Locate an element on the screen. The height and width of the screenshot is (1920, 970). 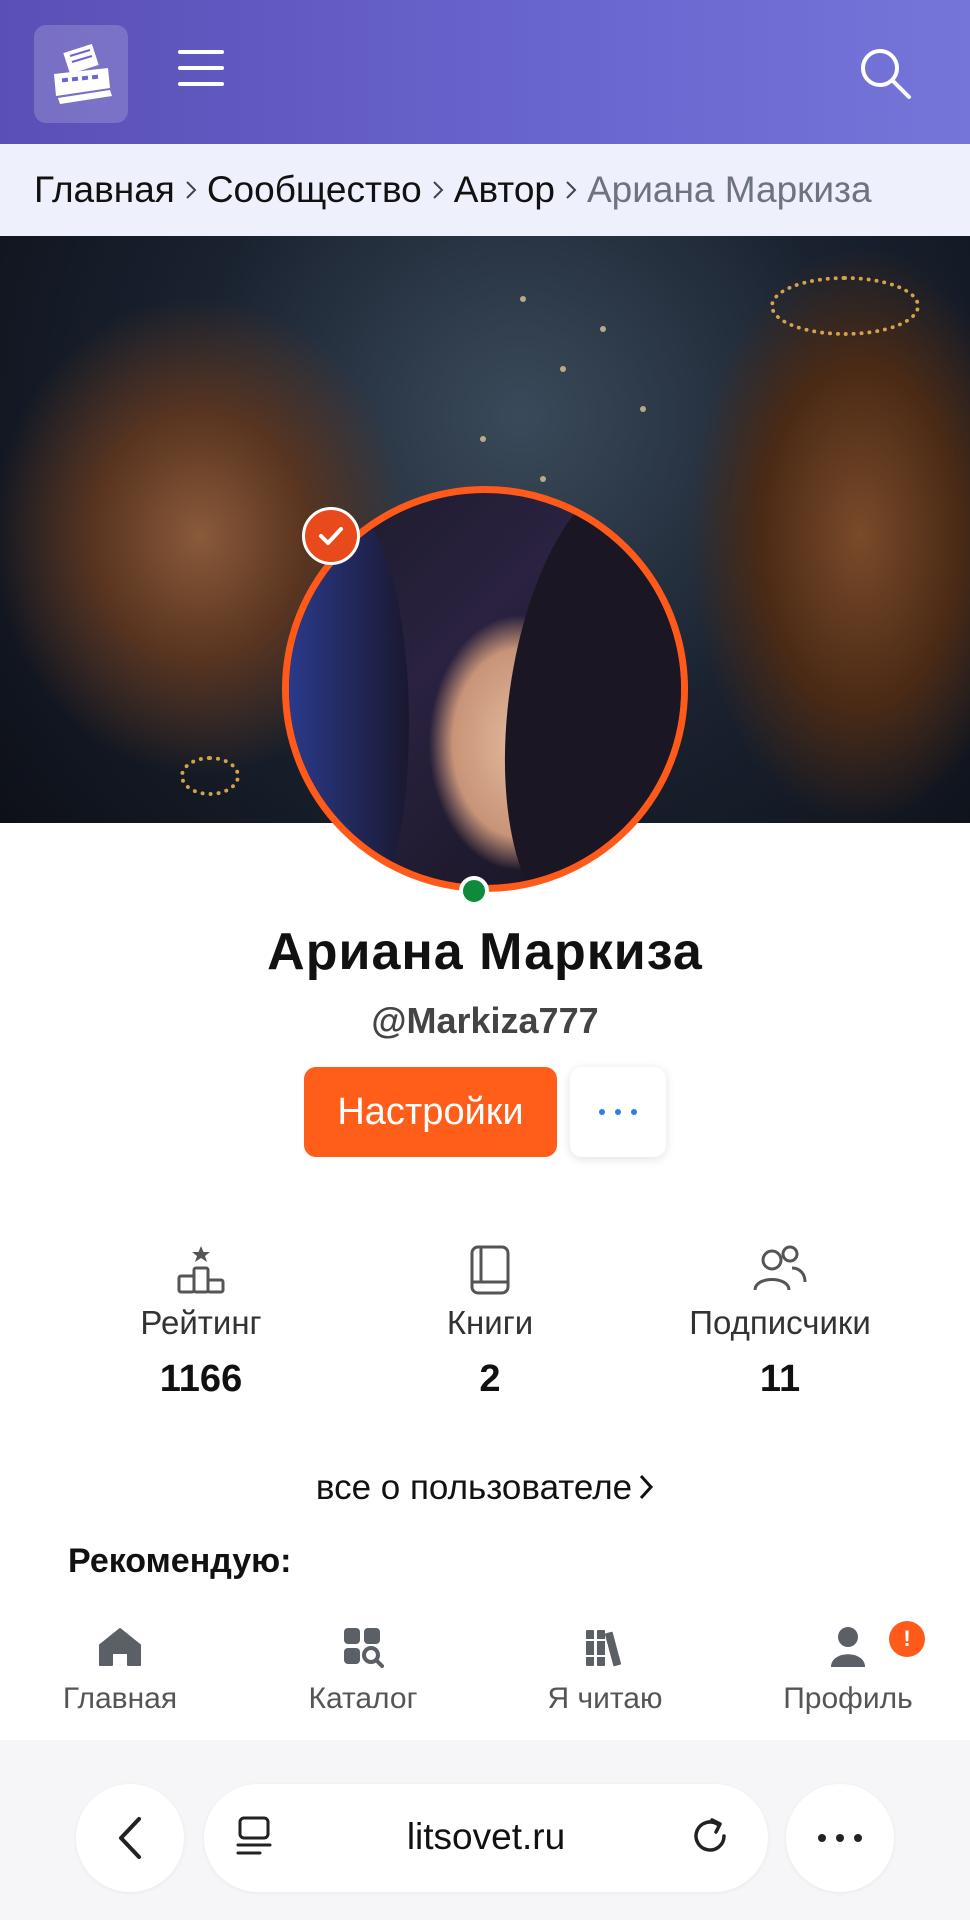
ellipsis-icon is located at coordinates (602, 1112).